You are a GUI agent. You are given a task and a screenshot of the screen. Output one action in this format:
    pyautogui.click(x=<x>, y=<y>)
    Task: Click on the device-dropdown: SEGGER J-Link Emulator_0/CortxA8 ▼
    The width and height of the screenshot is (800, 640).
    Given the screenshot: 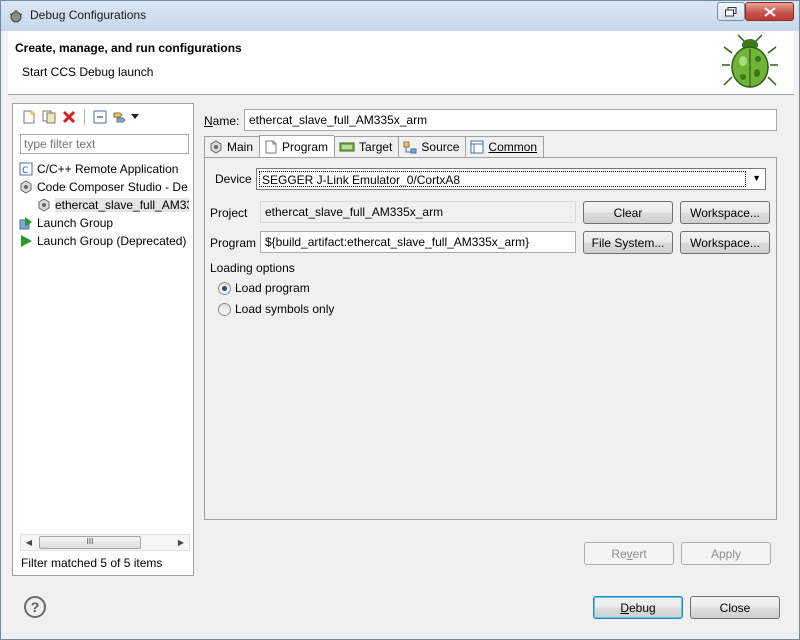 What is the action you would take?
    pyautogui.click(x=511, y=179)
    